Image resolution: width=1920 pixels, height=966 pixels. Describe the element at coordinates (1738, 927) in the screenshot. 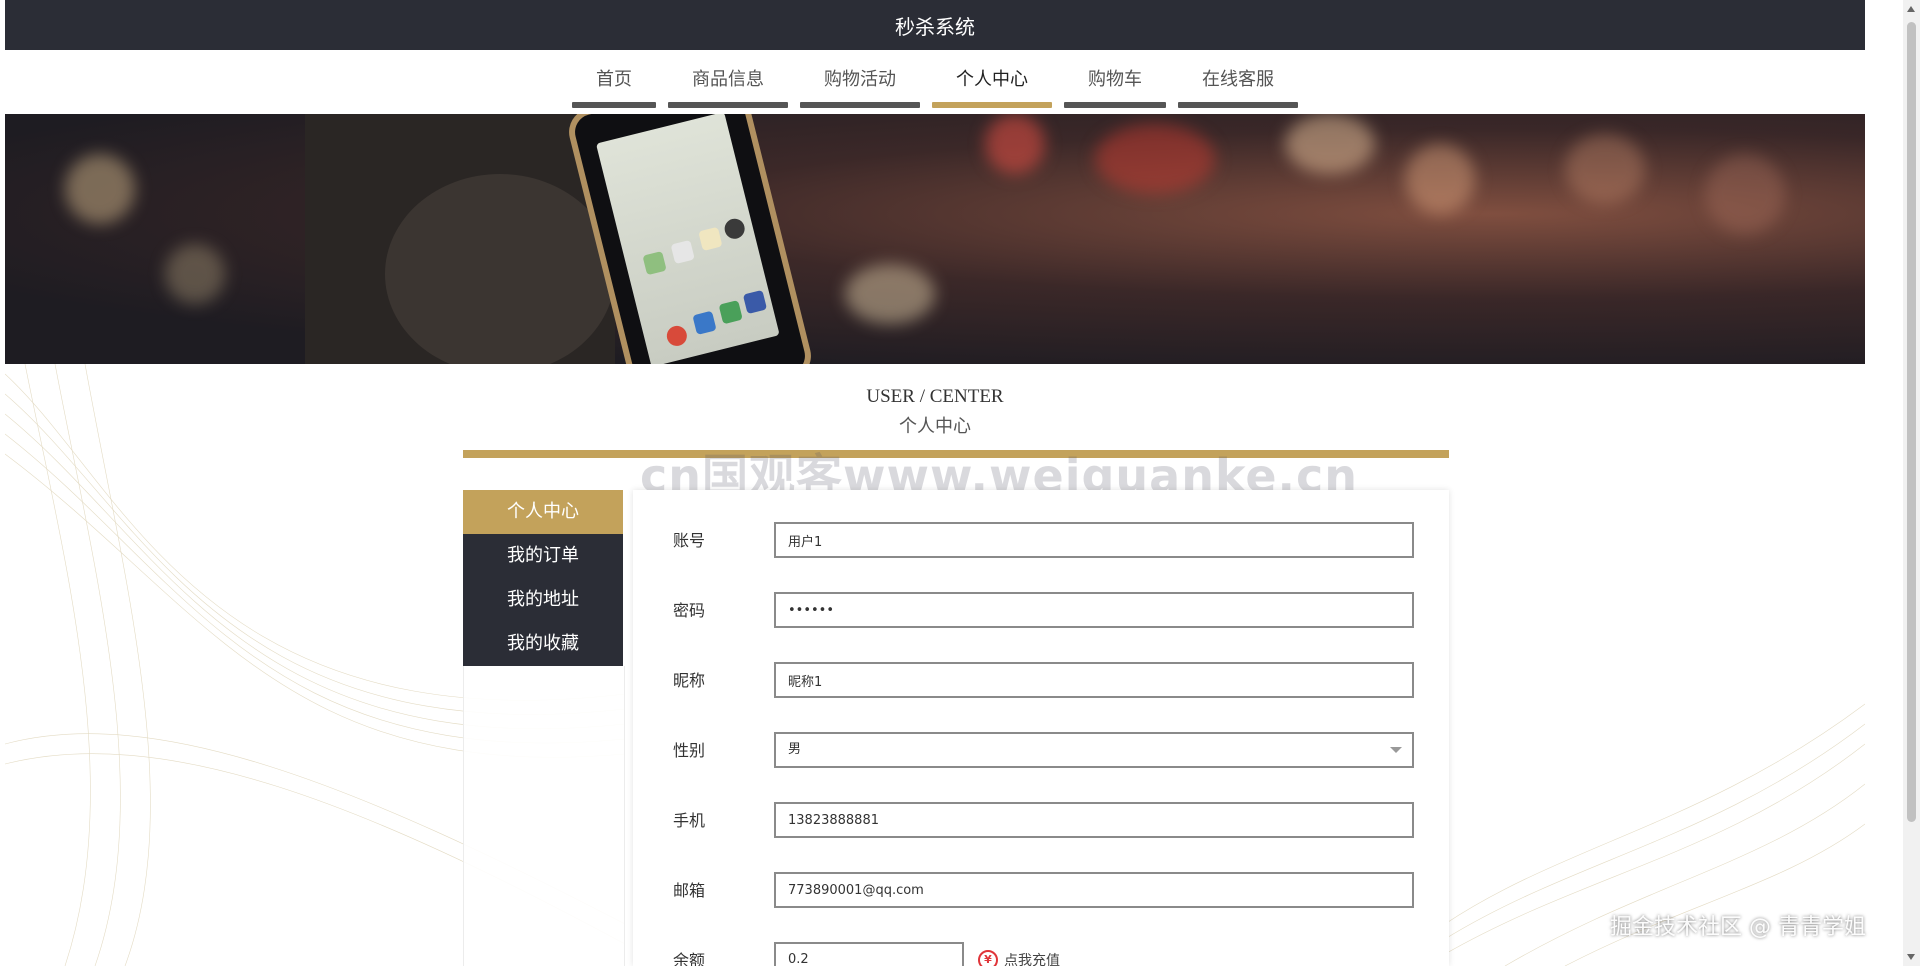

I see `credit-text: 掘金技术社区 @ 青青学姐` at that location.